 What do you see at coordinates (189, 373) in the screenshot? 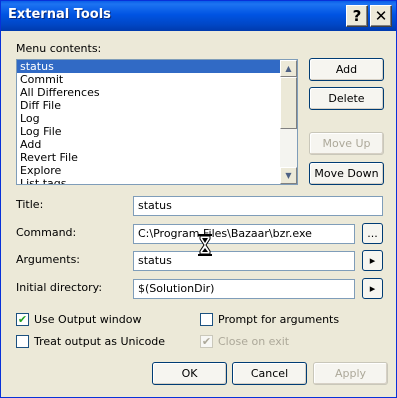
I see `ok-button: OK` at bounding box center [189, 373].